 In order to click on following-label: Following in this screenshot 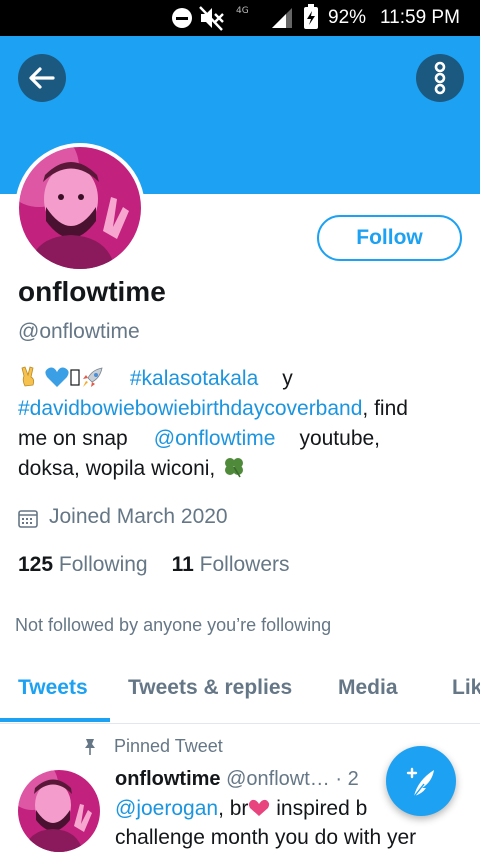, I will do `click(103, 564)`.